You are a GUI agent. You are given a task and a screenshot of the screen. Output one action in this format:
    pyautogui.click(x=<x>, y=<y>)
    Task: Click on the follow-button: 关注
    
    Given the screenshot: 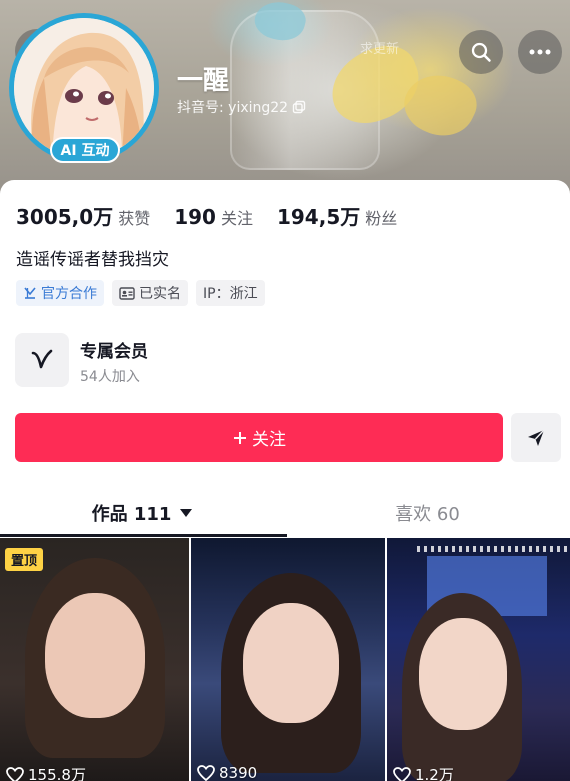 What is the action you would take?
    pyautogui.click(x=259, y=437)
    